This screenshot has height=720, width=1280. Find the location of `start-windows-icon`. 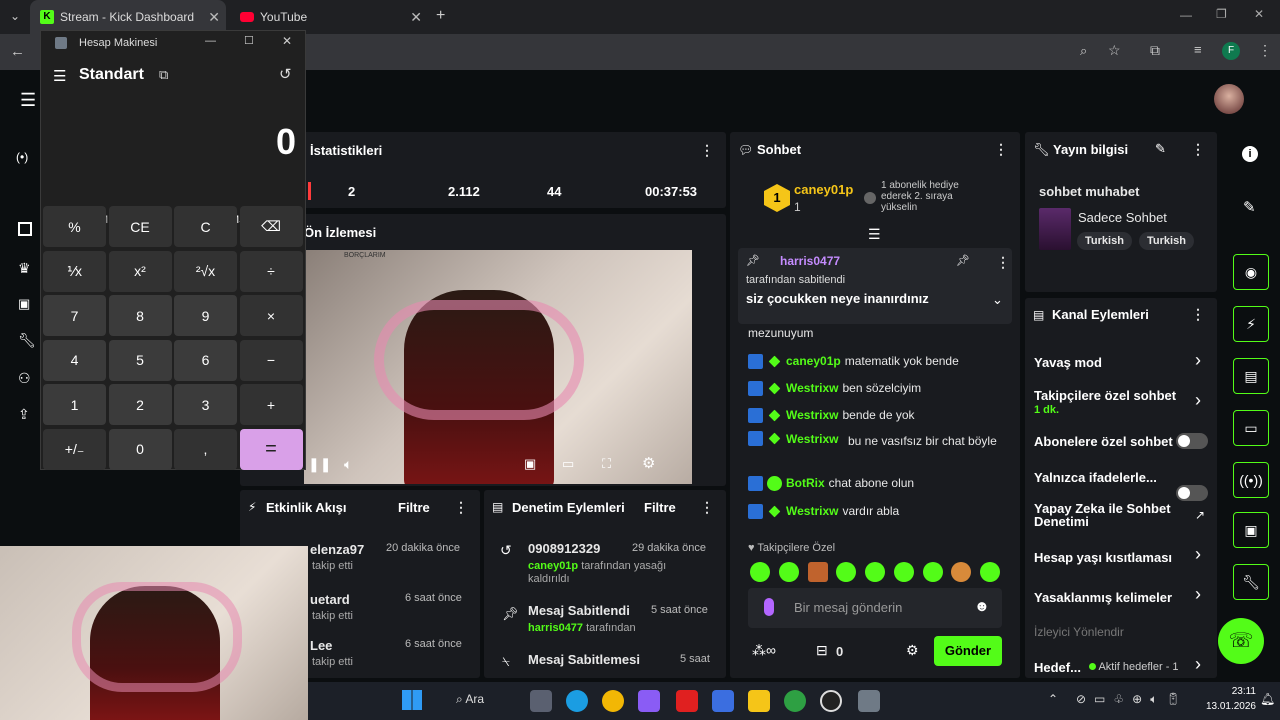

start-windows-icon is located at coordinates (412, 700).